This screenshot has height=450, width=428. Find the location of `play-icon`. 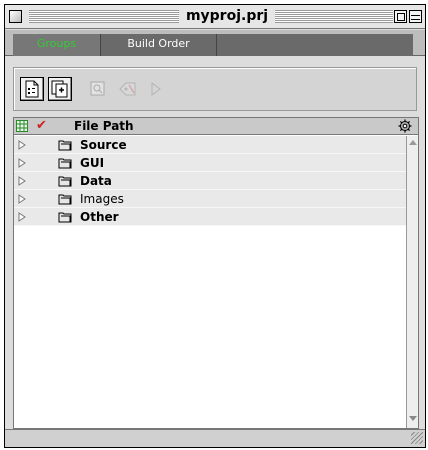

play-icon is located at coordinates (156, 89).